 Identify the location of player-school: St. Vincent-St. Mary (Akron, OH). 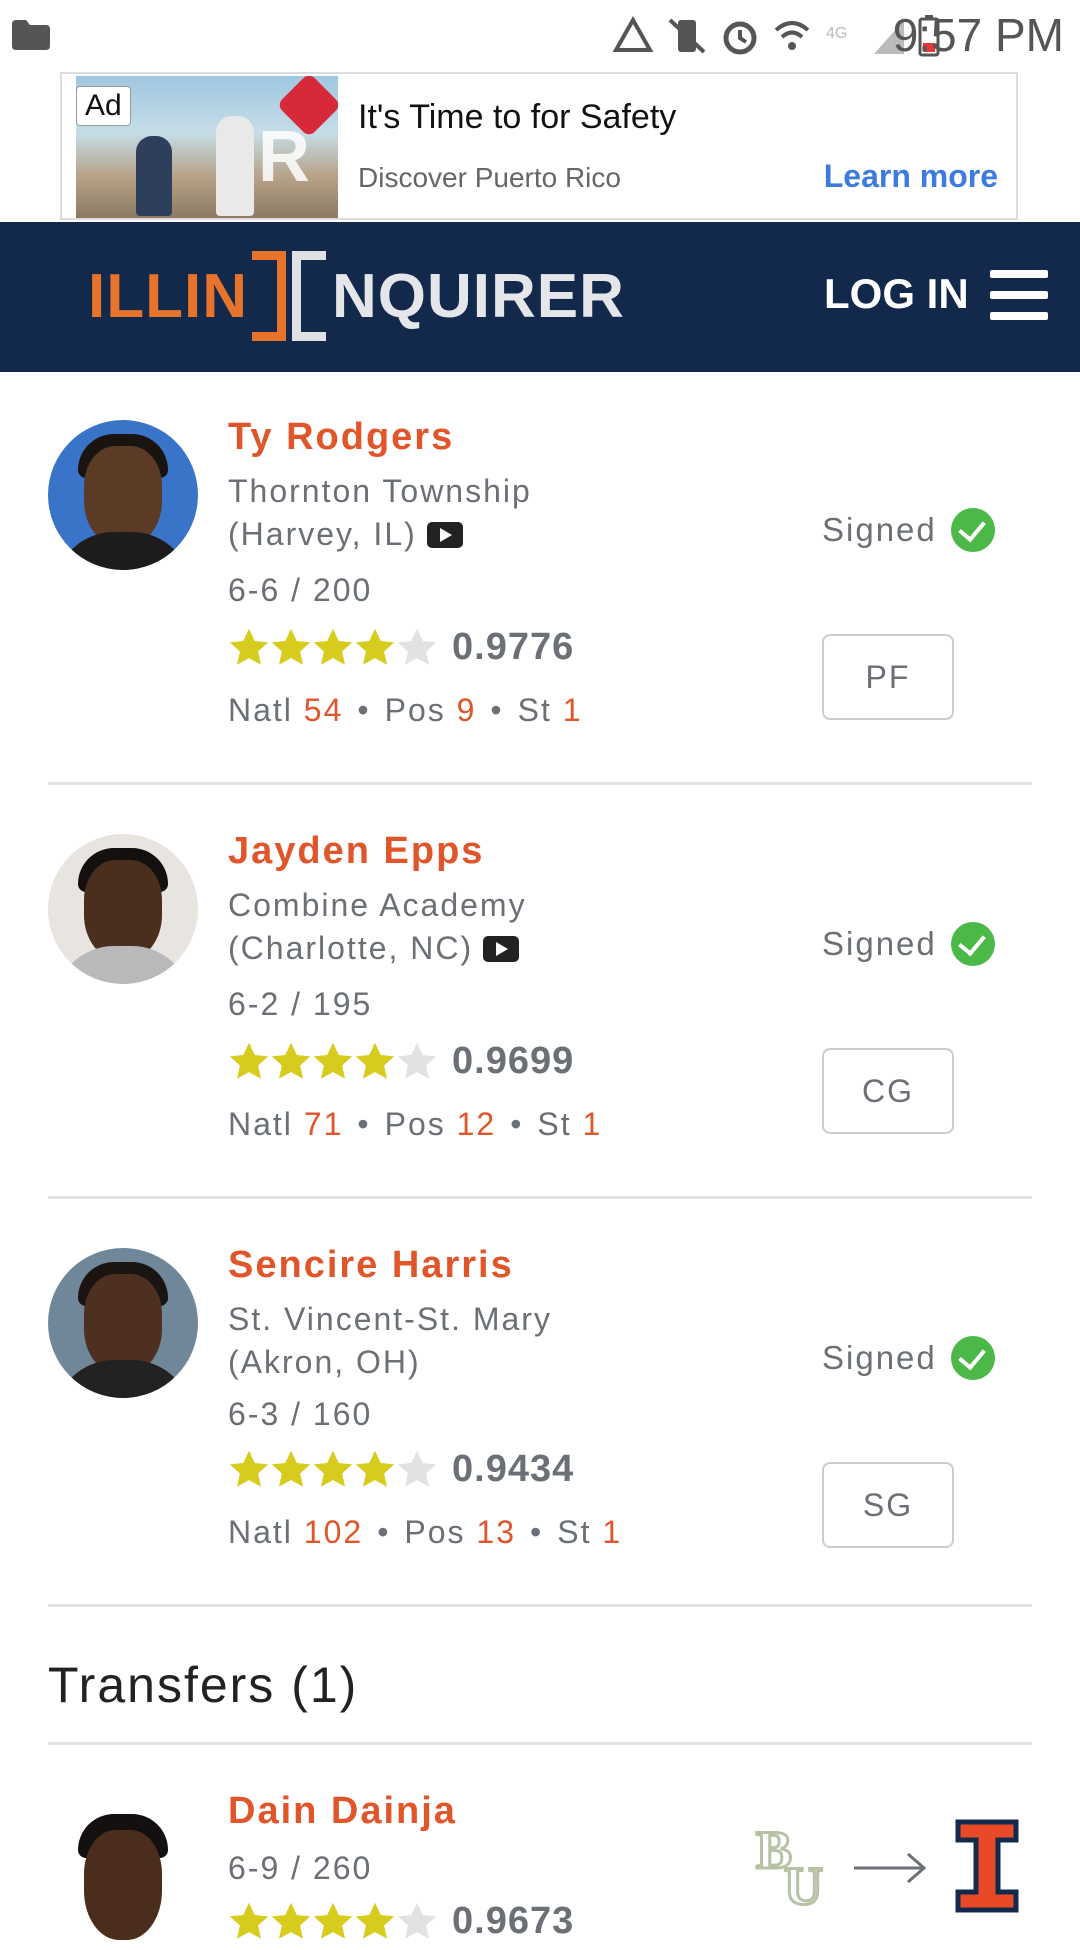
(438, 1341).